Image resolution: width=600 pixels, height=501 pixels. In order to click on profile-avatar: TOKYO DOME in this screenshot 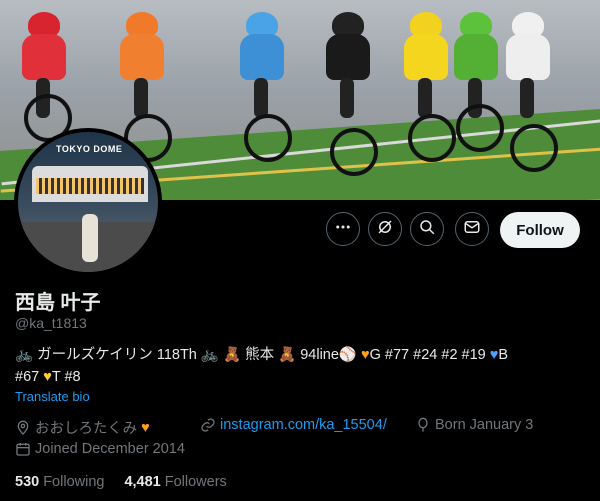, I will do `click(88, 202)`.